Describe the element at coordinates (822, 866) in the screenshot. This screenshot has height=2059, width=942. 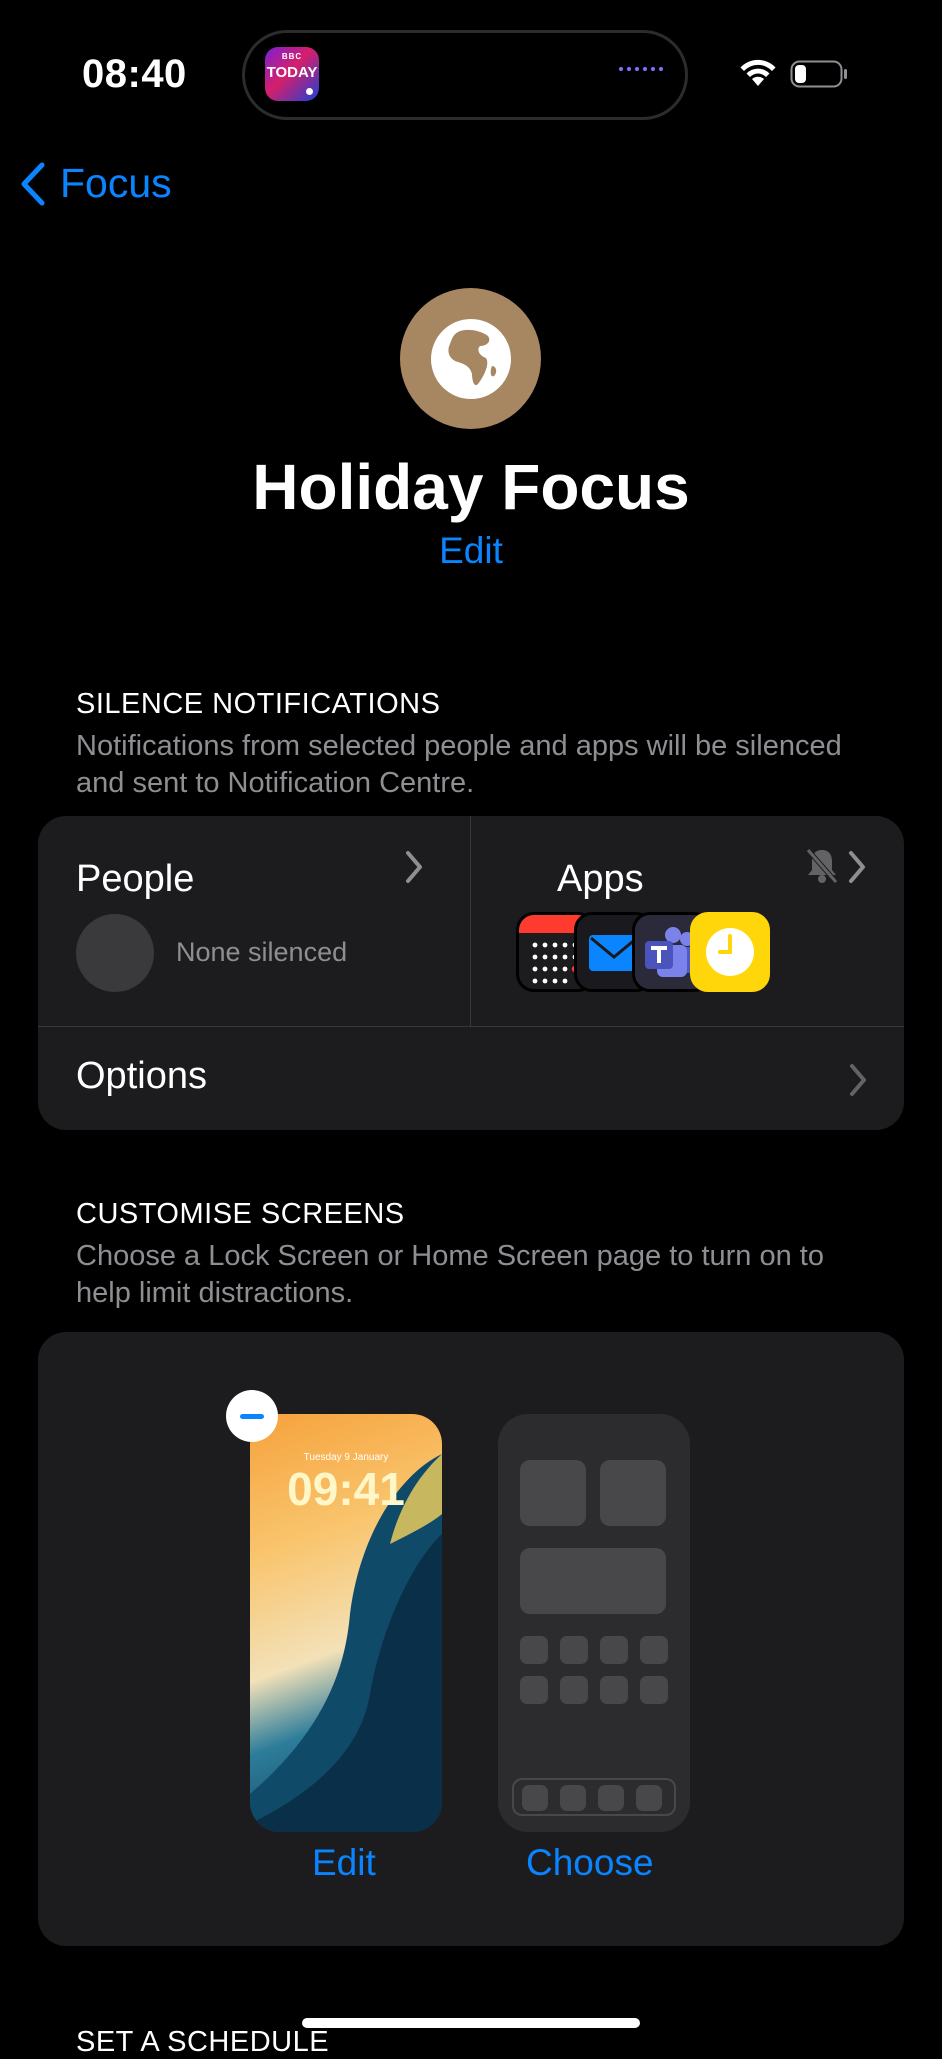
I see `bell-slash-icon` at that location.